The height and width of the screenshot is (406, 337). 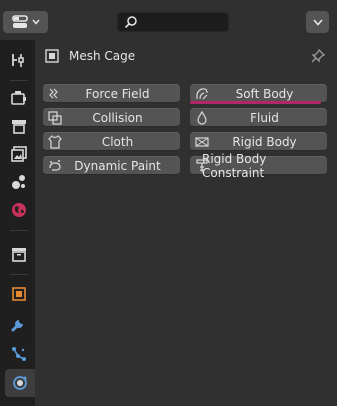 What do you see at coordinates (102, 56) in the screenshot?
I see `object-name: Mesh Cage` at bounding box center [102, 56].